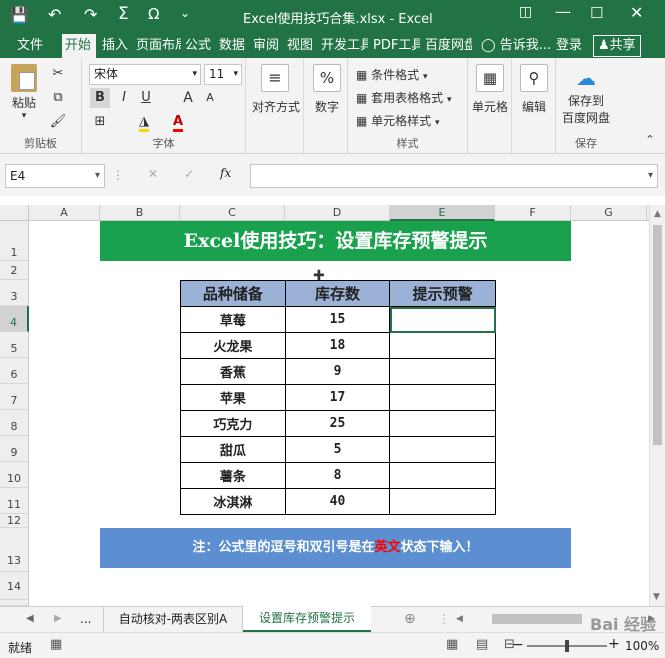  What do you see at coordinates (609, 213) in the screenshot?
I see `column-header-g: G` at bounding box center [609, 213].